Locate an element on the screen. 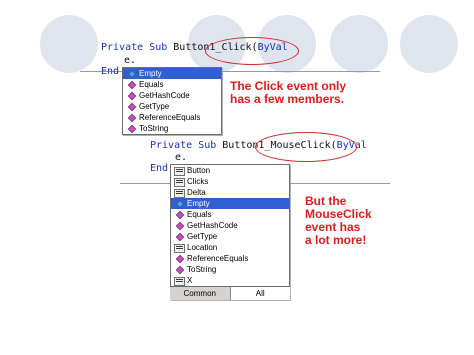 The width and height of the screenshot is (474, 355). tab-all: All is located at coordinates (260, 293).